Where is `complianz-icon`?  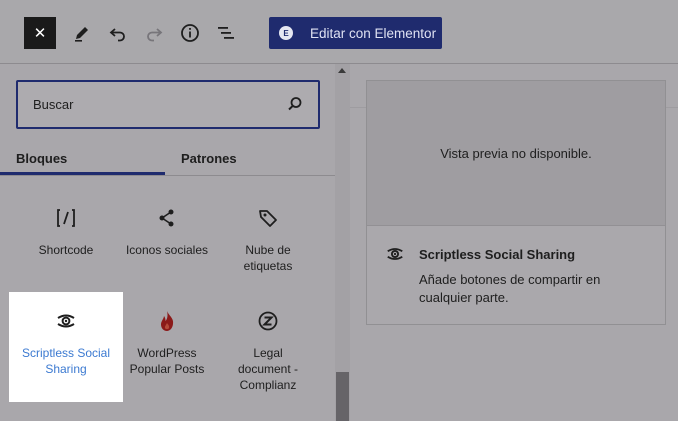 complianz-icon is located at coordinates (268, 321).